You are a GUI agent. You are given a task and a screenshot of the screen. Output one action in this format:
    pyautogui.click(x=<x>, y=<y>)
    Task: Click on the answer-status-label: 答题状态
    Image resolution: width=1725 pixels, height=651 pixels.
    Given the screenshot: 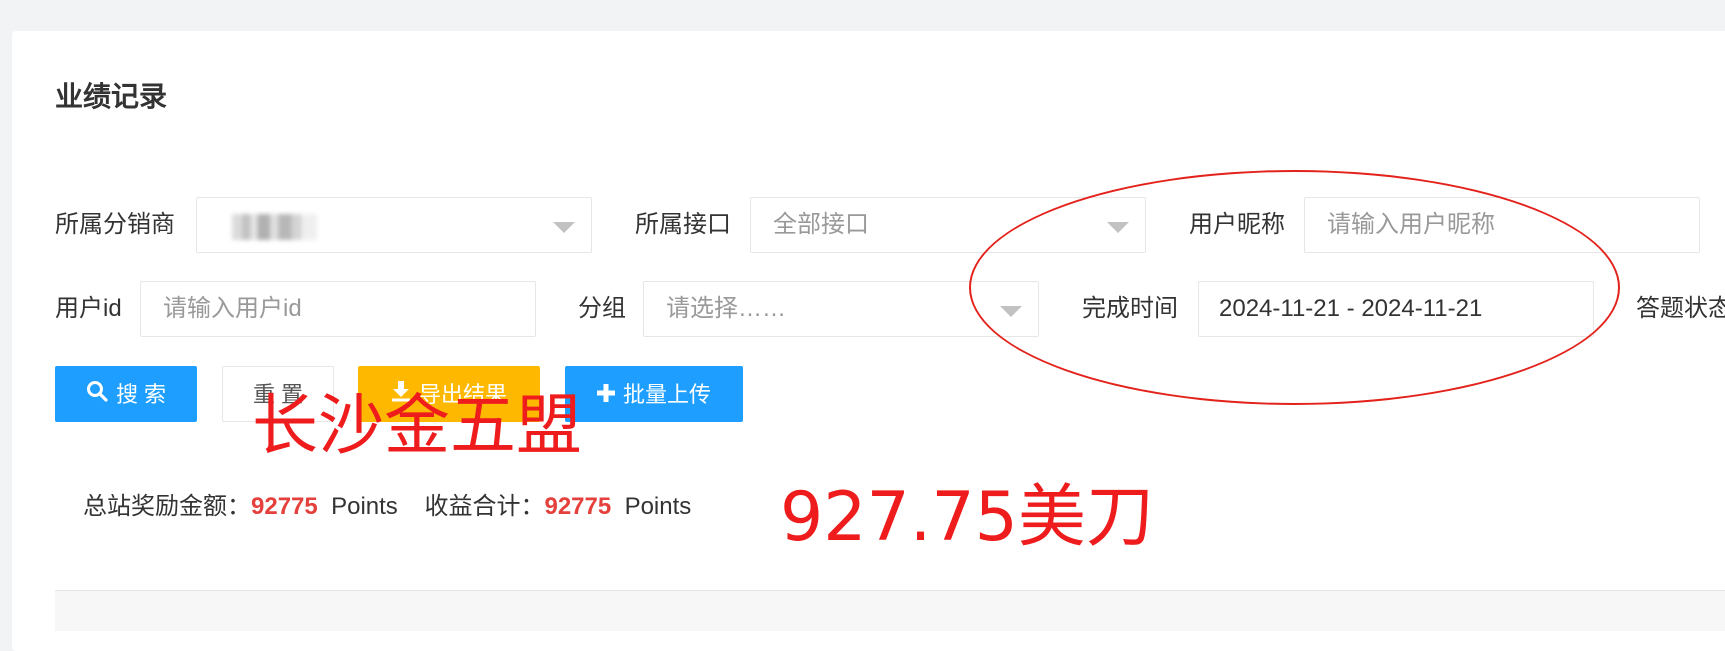 What is the action you would take?
    pyautogui.click(x=1680, y=308)
    